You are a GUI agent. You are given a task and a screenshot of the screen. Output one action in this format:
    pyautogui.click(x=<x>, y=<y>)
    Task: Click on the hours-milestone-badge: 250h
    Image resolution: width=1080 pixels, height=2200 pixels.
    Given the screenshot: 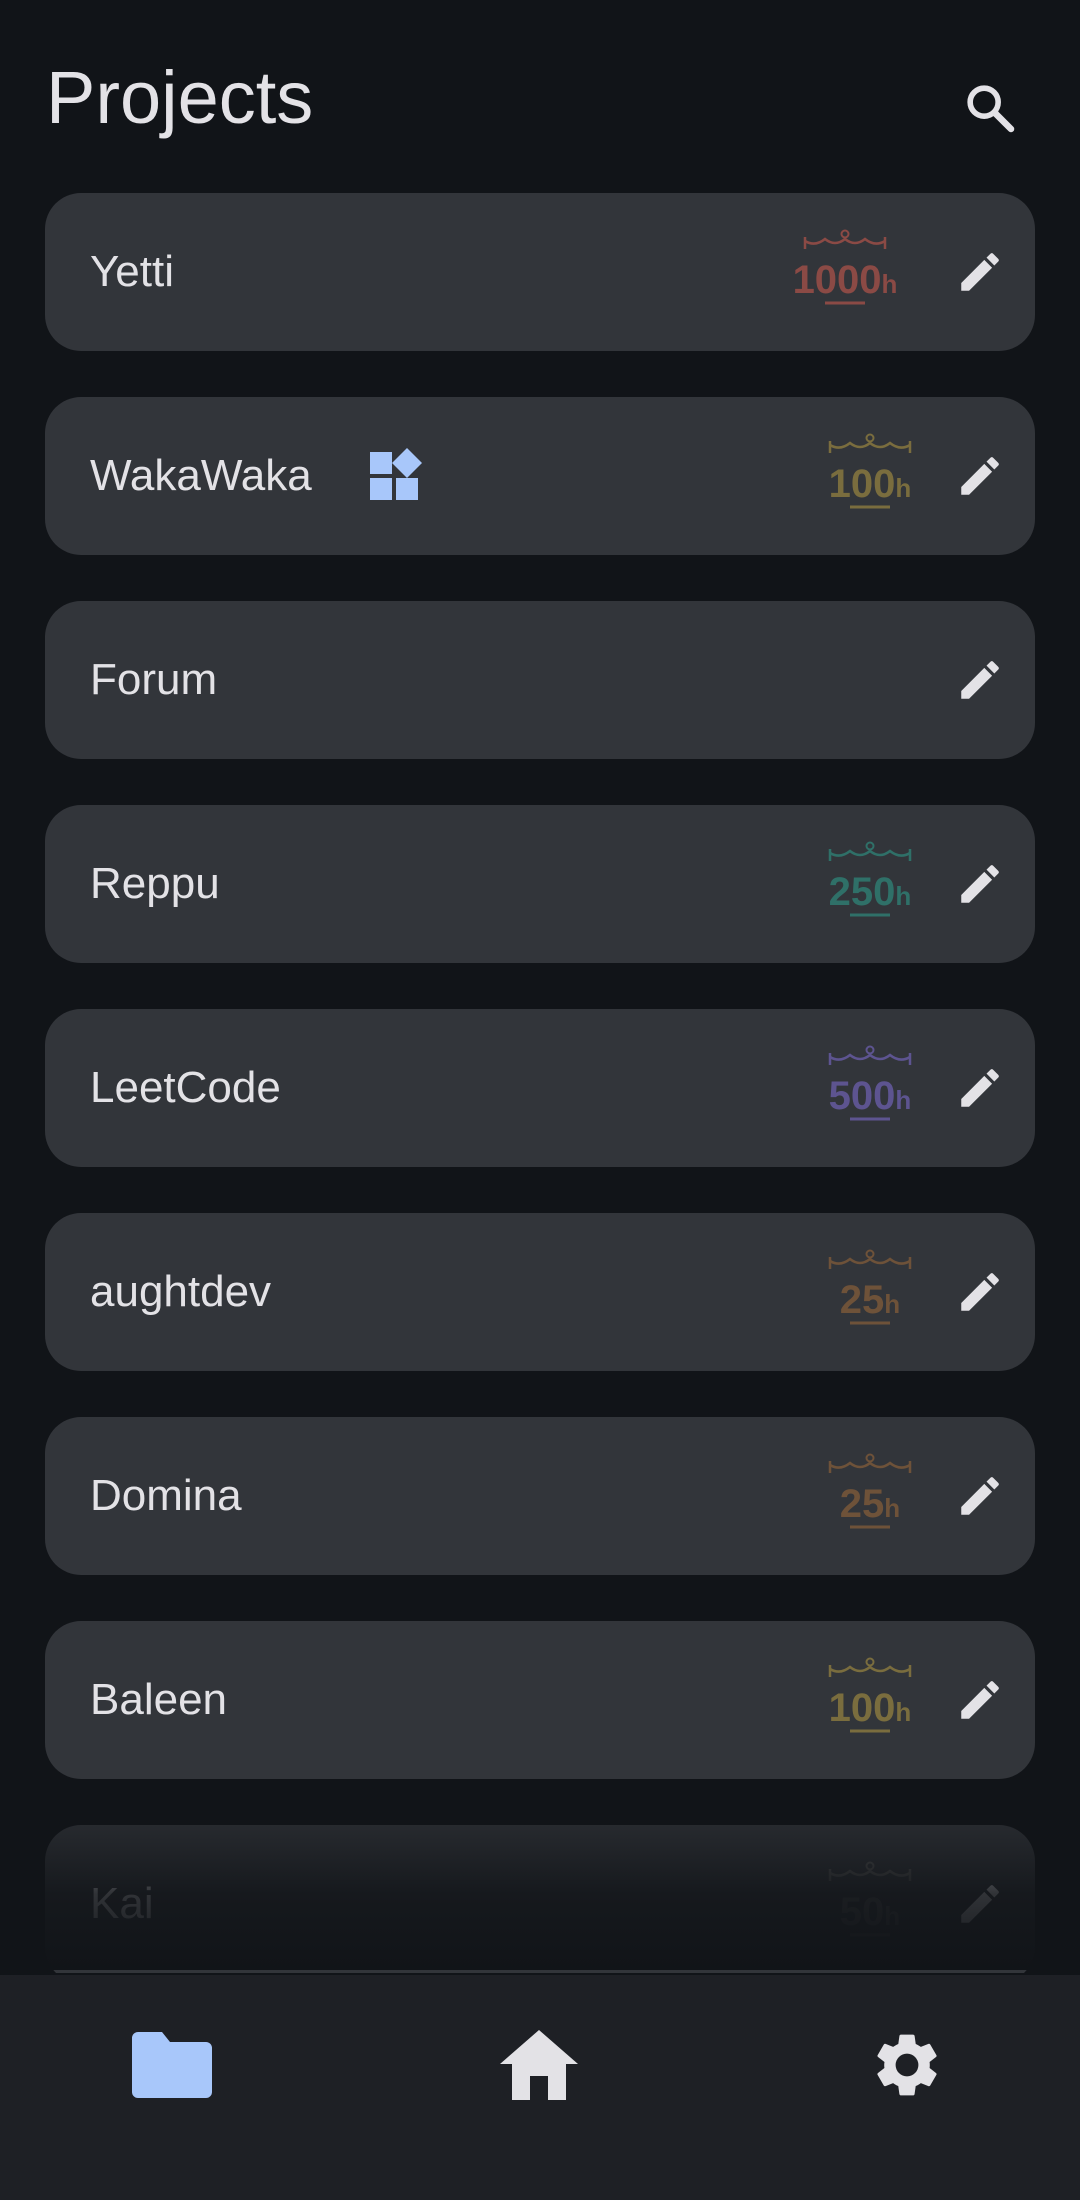 What is the action you would take?
    pyautogui.click(x=860, y=884)
    